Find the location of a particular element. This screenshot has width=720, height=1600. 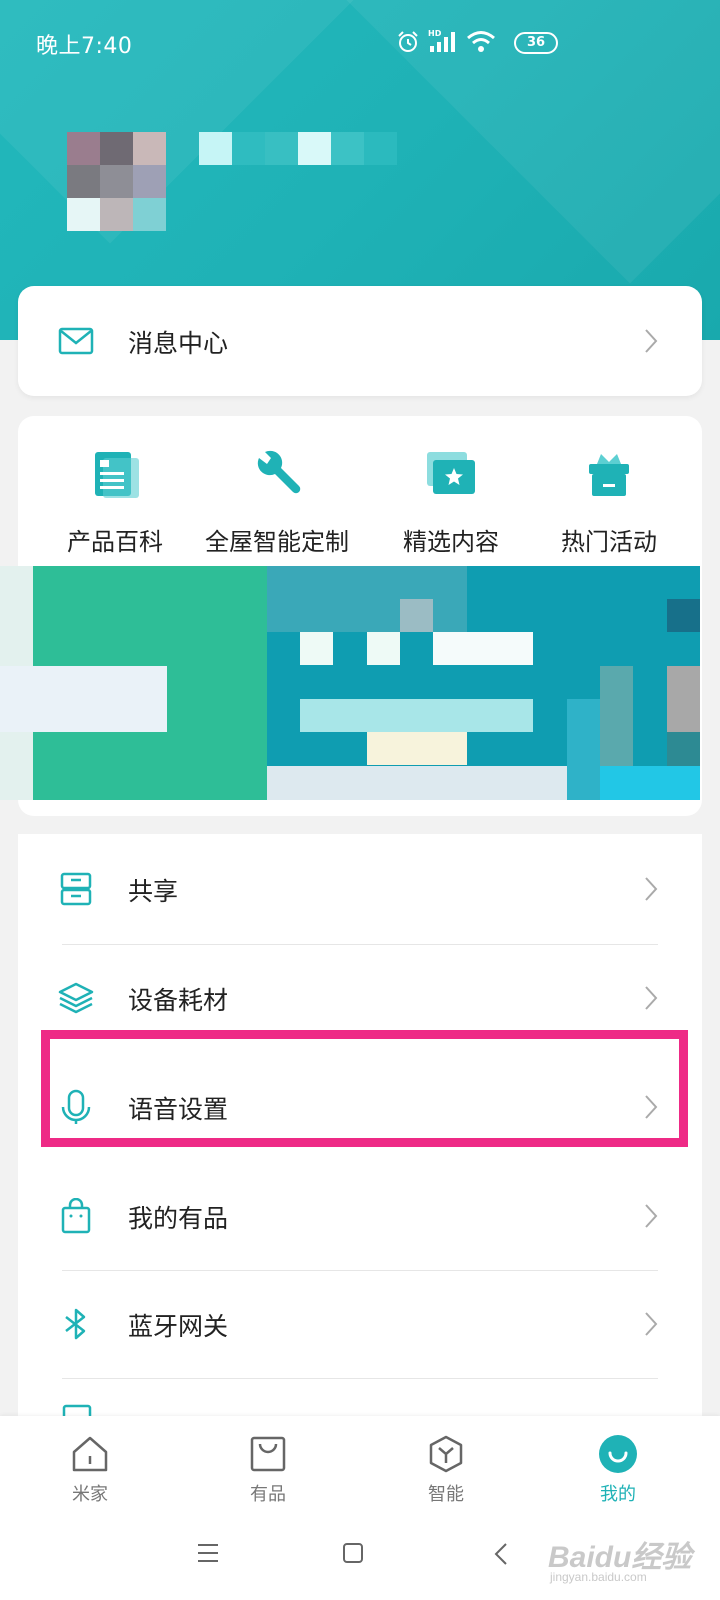

document-icon is located at coordinates (117, 475).